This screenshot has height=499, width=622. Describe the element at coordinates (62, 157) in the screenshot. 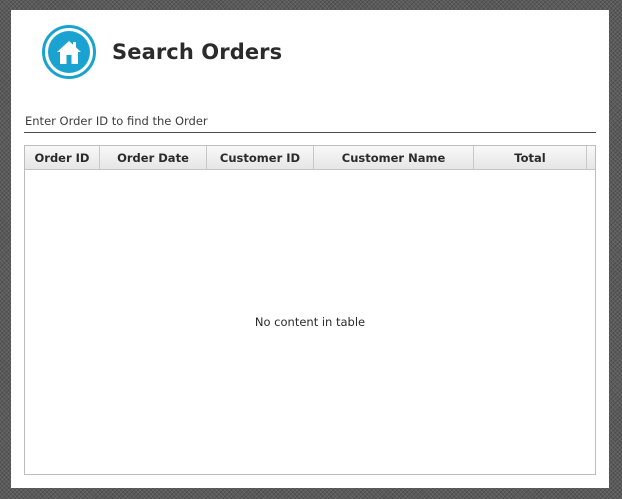

I see `column-header-order-id: Order ID` at that location.